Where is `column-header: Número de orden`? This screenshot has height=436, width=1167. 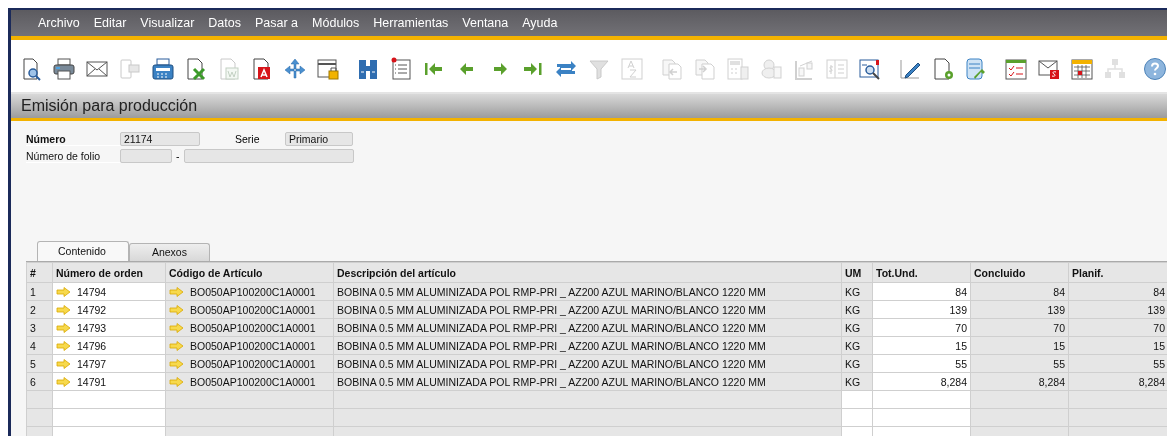
column-header: Número de orden is located at coordinates (109, 272).